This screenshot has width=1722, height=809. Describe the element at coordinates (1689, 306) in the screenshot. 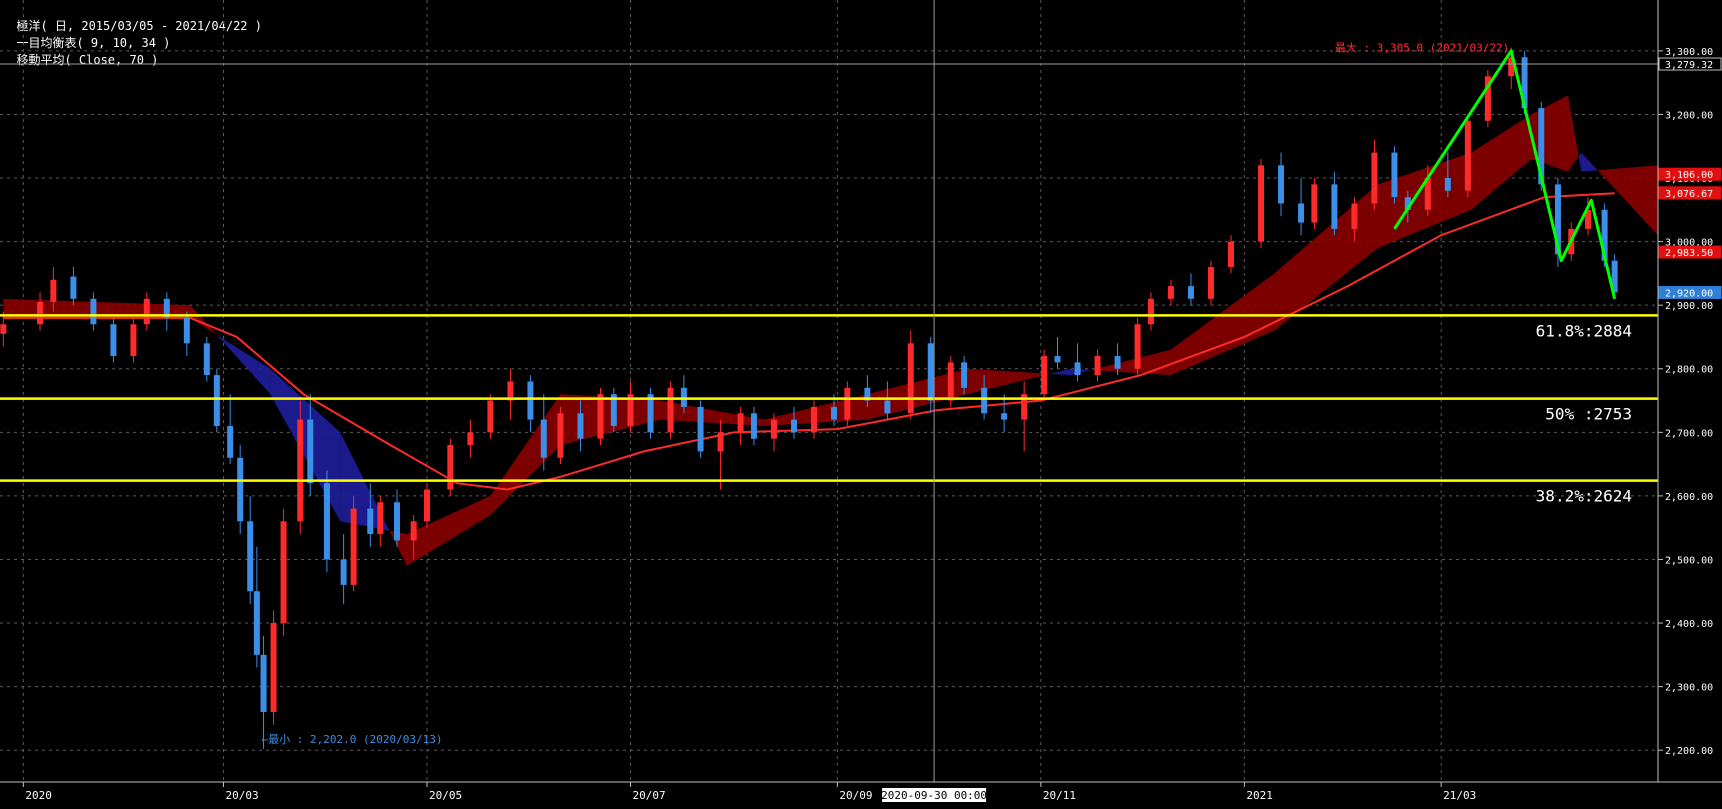

I see `y-tick-label: 2,900.00` at that location.